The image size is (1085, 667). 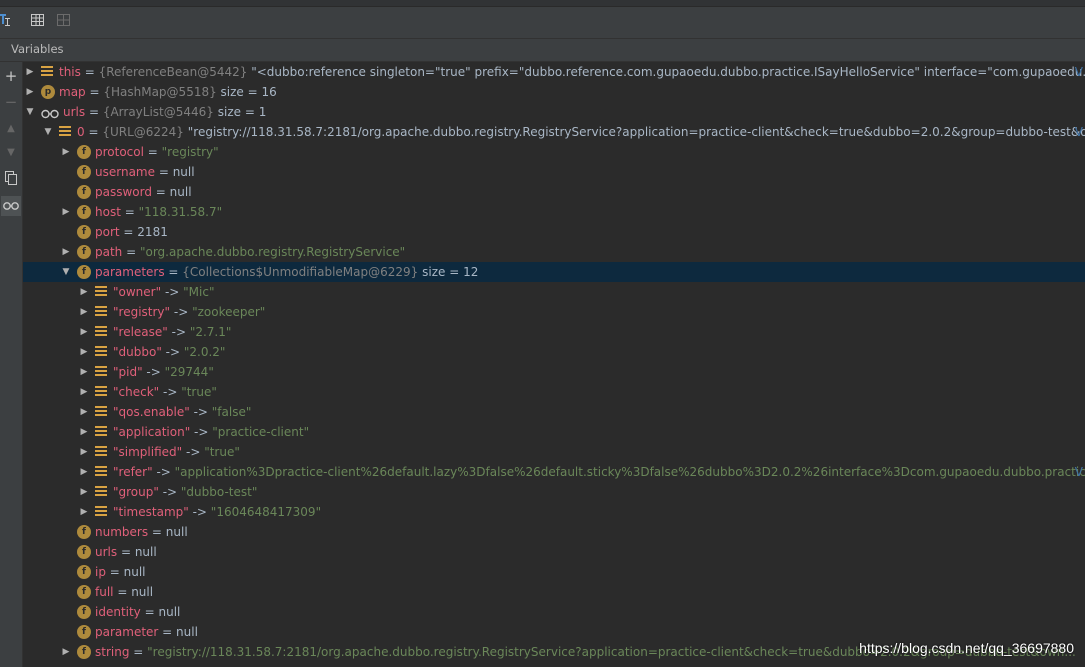 What do you see at coordinates (554, 592) in the screenshot?
I see `tree-row: f full = null` at bounding box center [554, 592].